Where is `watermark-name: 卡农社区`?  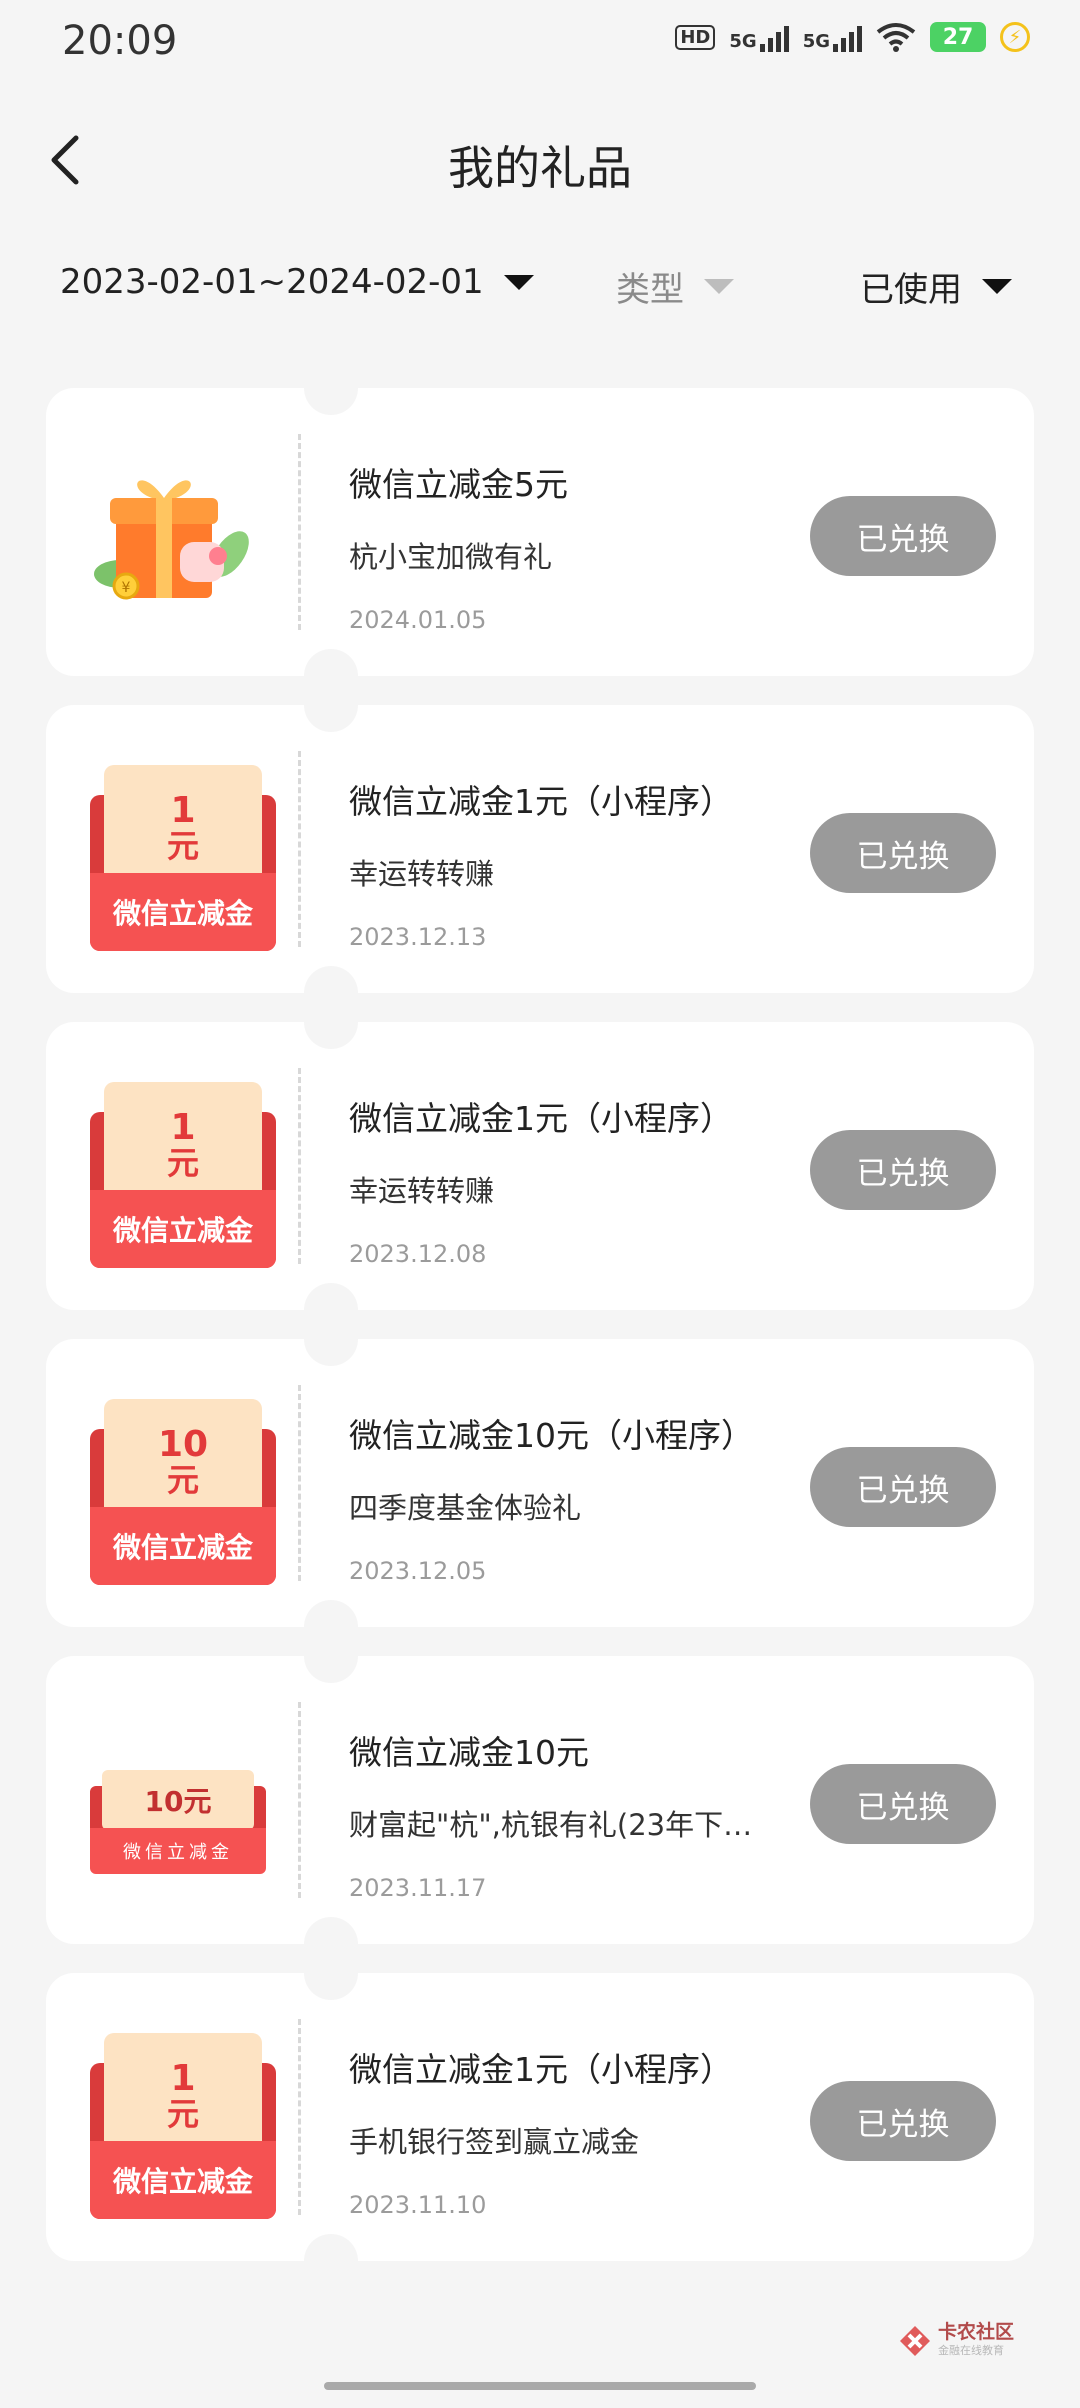
watermark-name: 卡农社区 is located at coordinates (975, 2332).